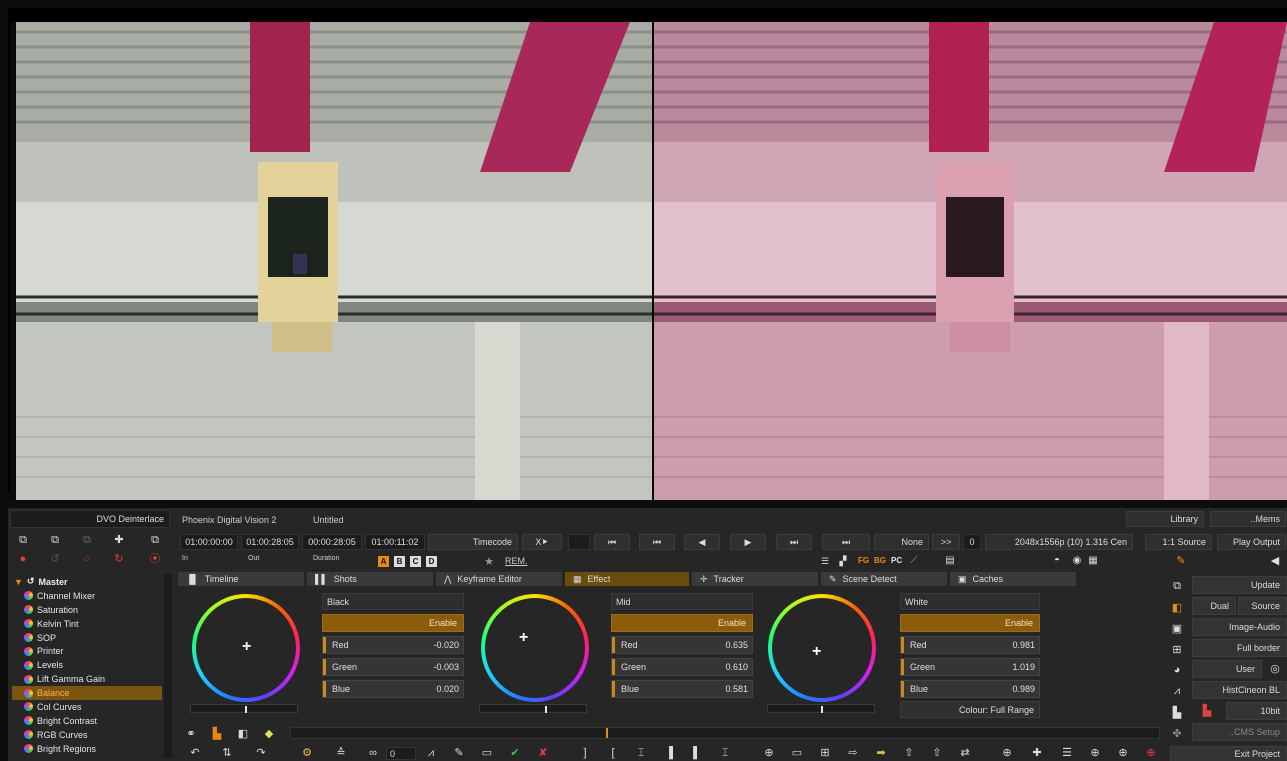 The width and height of the screenshot is (1287, 761). I want to click on tab-timeline: ▐▌ Timeline, so click(241, 579).